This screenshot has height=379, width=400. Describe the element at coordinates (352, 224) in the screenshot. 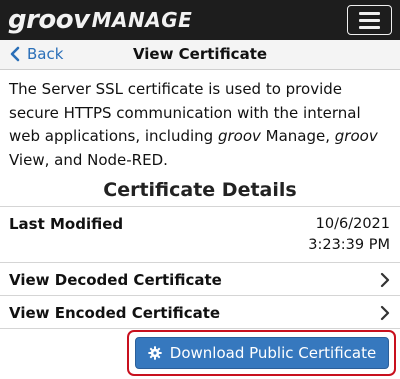

I see `last-modified-date: 10/6/2021` at that location.